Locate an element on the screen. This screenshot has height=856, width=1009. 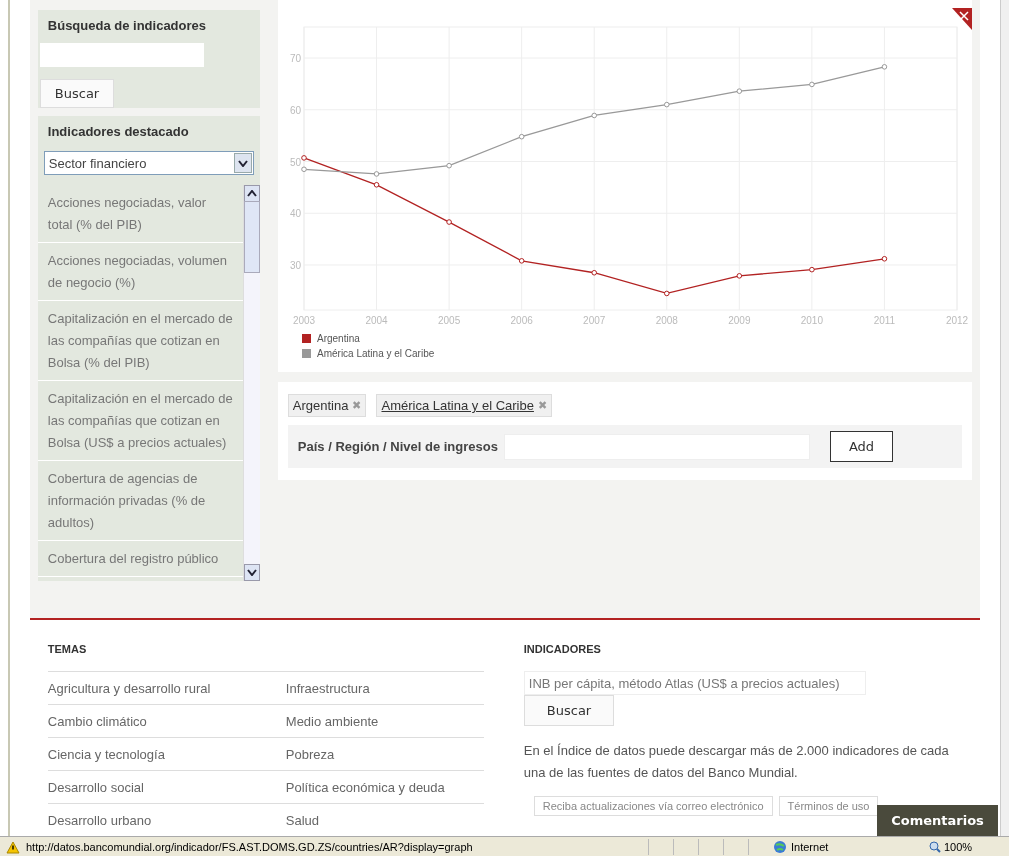
x-tick-label: 2011 is located at coordinates (884, 320).